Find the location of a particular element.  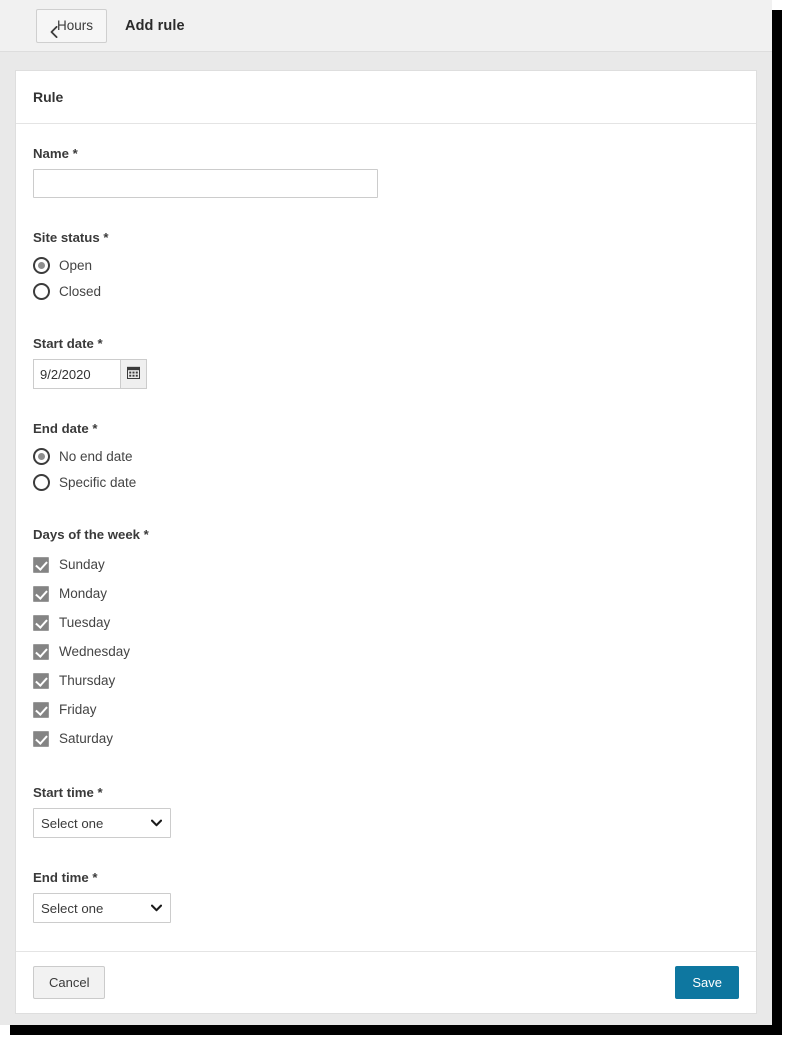

calendar-icon is located at coordinates (133, 374).